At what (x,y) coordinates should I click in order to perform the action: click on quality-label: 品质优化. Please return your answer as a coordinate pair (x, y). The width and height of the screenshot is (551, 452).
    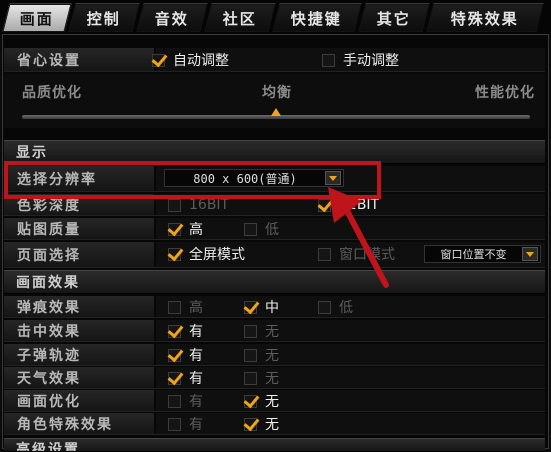
    Looking at the image, I should click on (52, 93).